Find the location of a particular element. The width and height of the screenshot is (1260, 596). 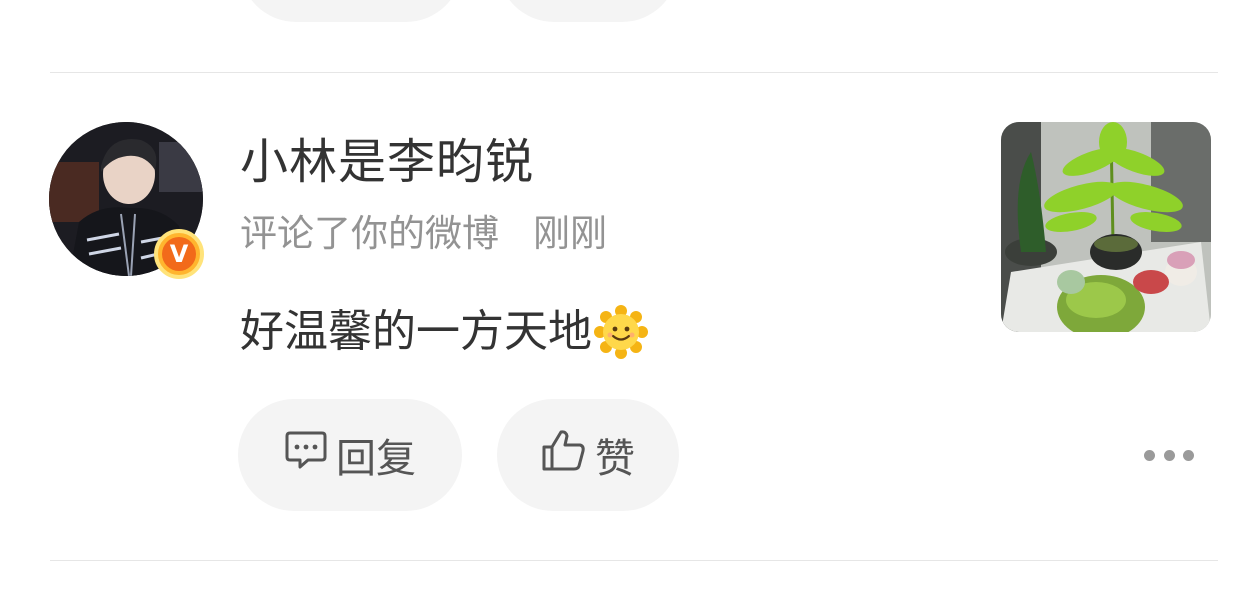

comment-body: 好温馨的一方天地 is located at coordinates (416, 331).